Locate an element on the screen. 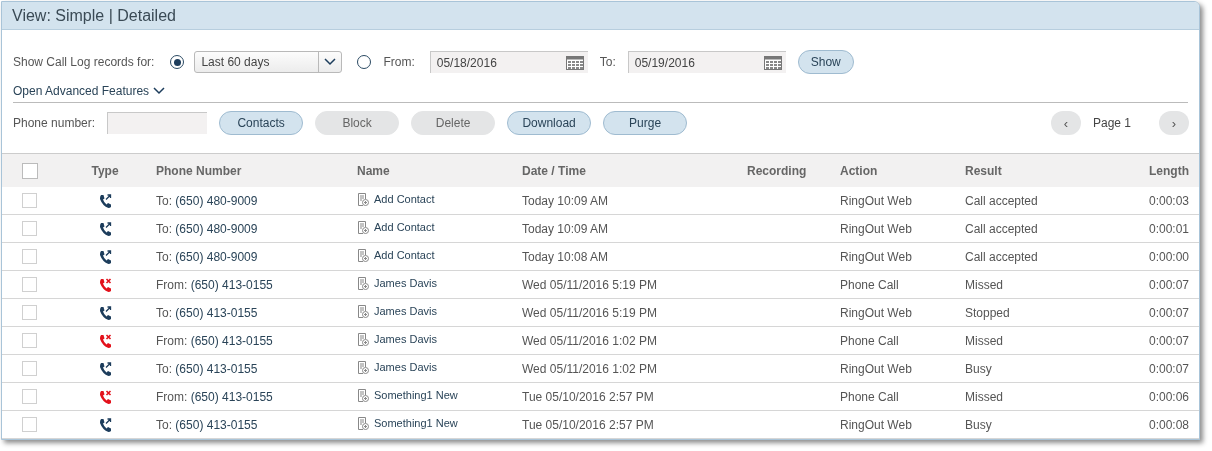 Image resolution: width=1212 pixels, height=451 pixels. date-time: Today 10:09 AM is located at coordinates (565, 200).